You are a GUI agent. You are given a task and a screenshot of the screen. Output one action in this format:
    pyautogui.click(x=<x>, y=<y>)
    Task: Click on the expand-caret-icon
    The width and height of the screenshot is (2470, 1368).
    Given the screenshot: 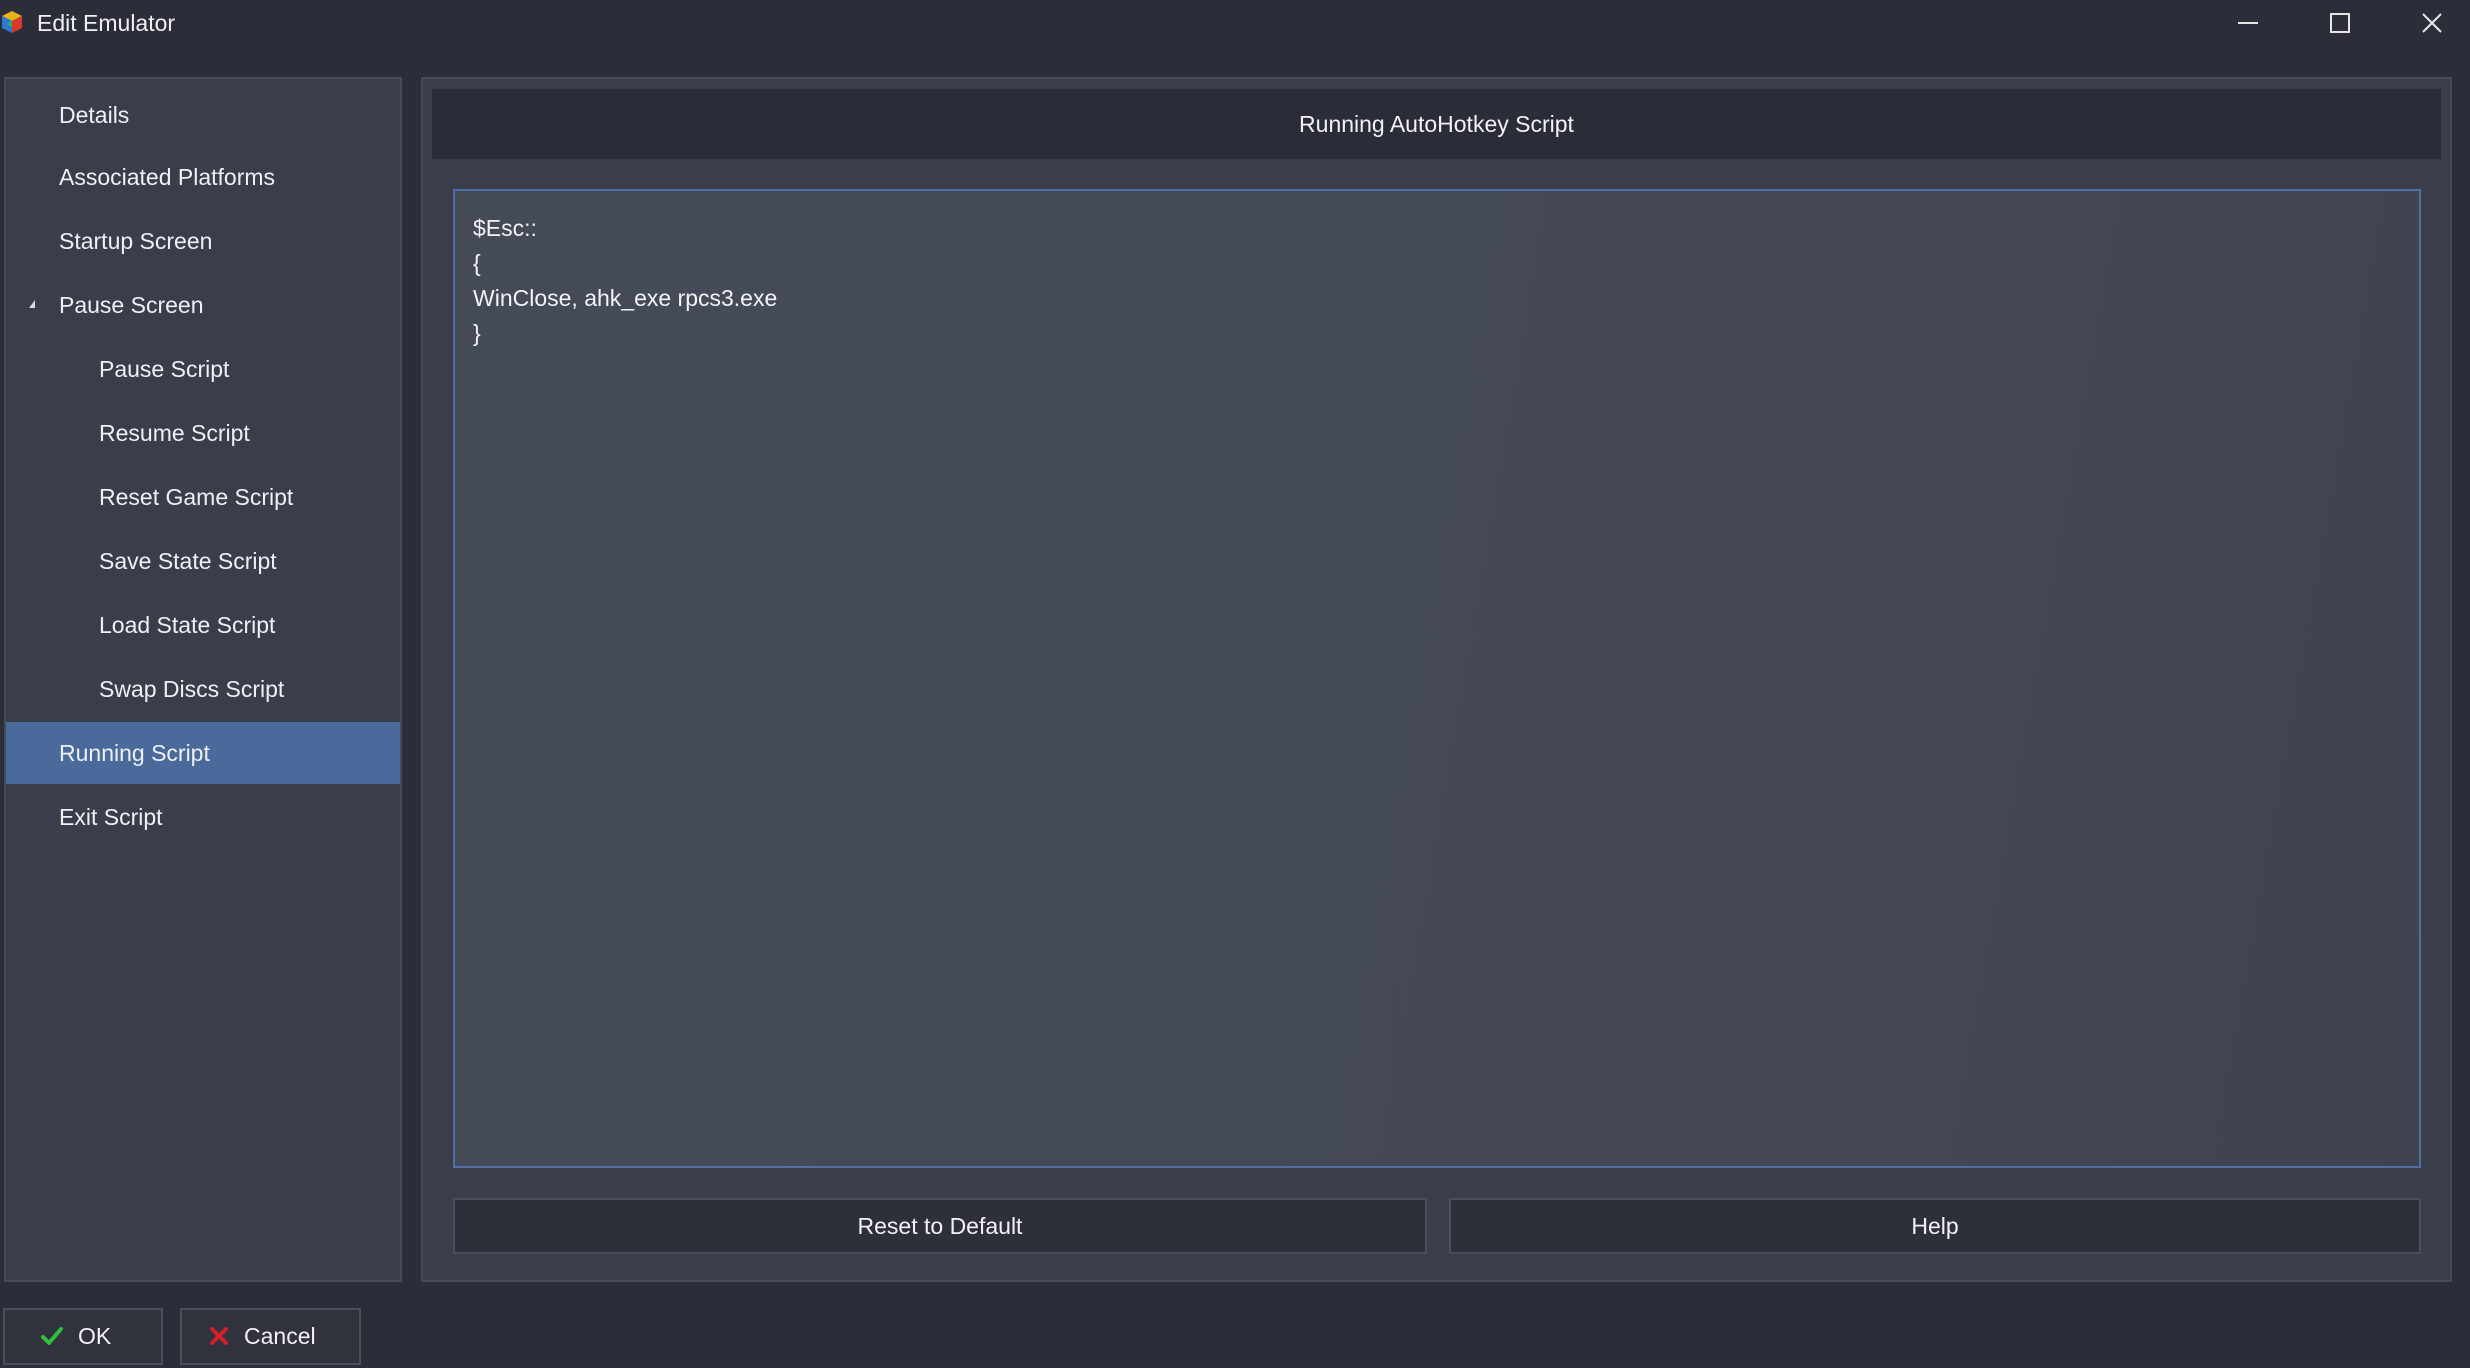 What is the action you would take?
    pyautogui.click(x=32, y=304)
    